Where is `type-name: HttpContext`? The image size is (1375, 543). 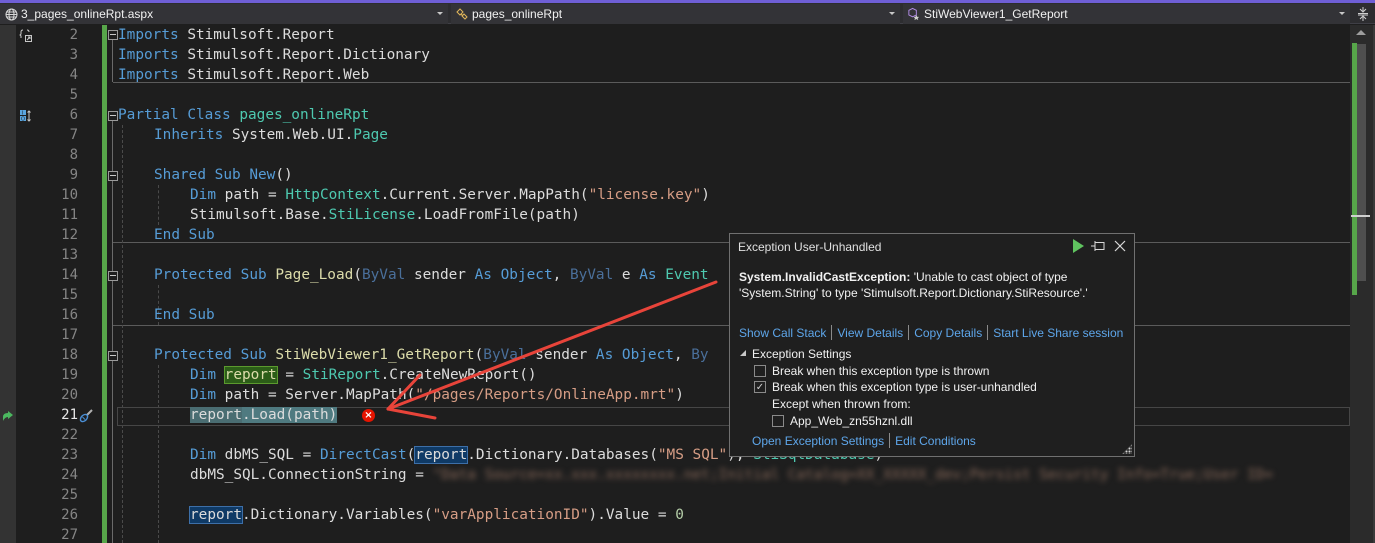 type-name: HttpContext is located at coordinates (333, 195).